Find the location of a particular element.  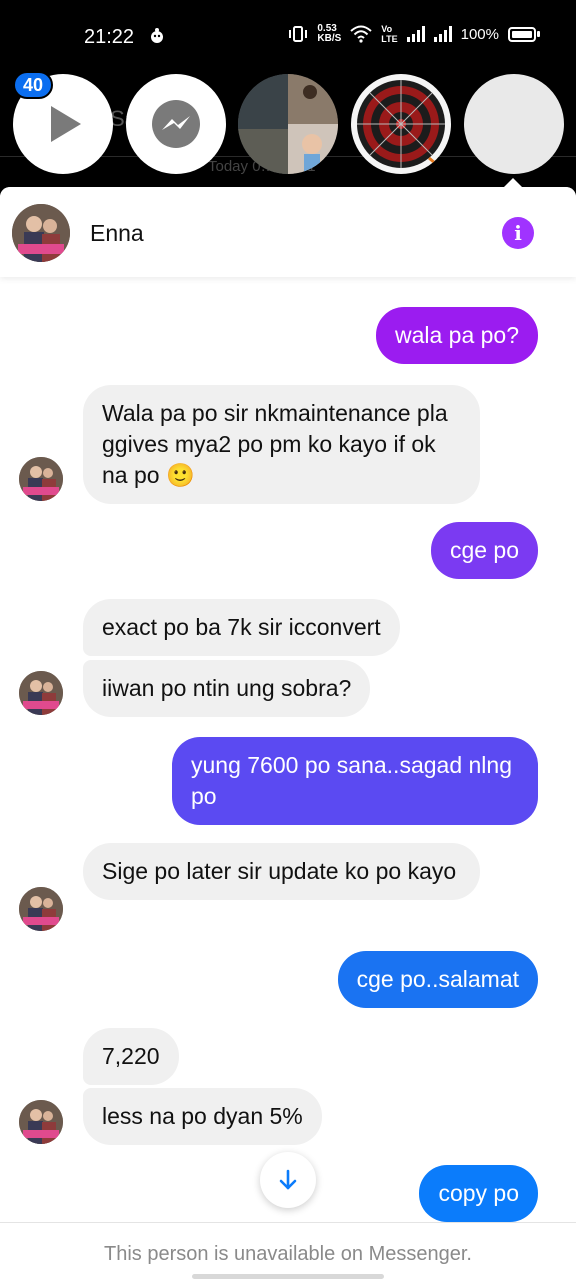

chat-header: Enna i is located at coordinates (288, 232).